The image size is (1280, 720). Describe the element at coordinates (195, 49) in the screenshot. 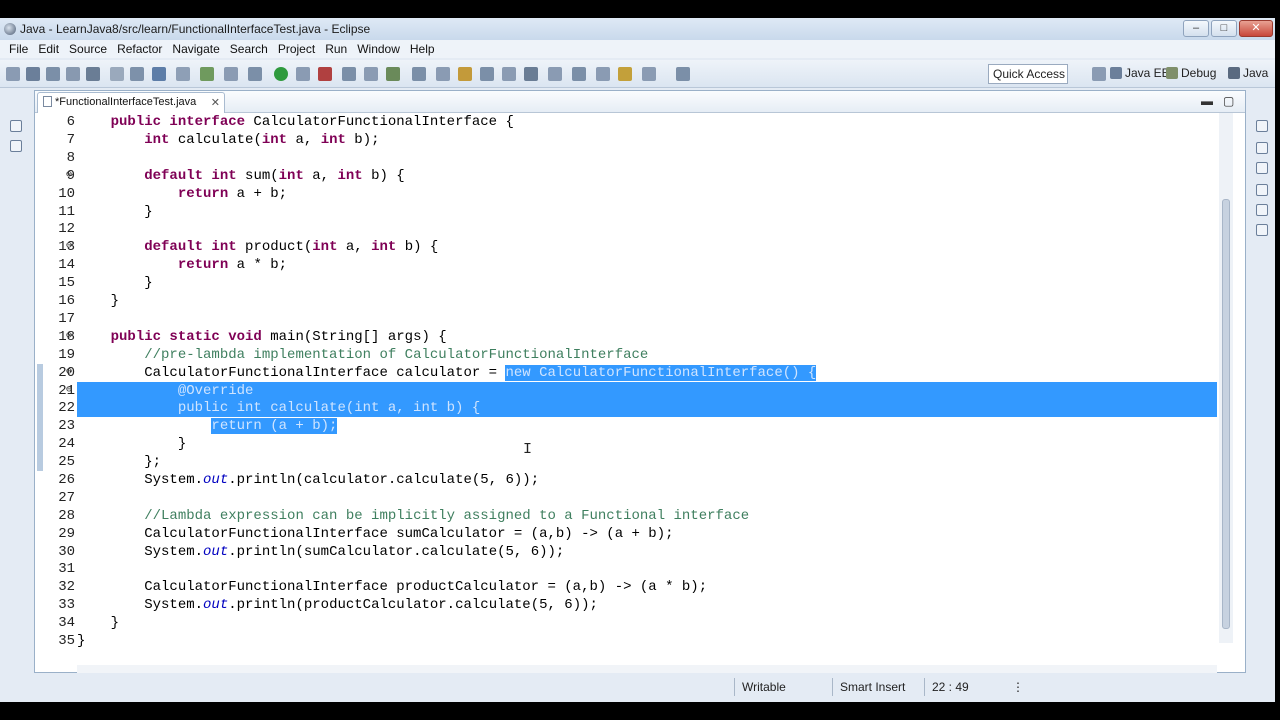

I see `menu-navigate: Navigate` at that location.